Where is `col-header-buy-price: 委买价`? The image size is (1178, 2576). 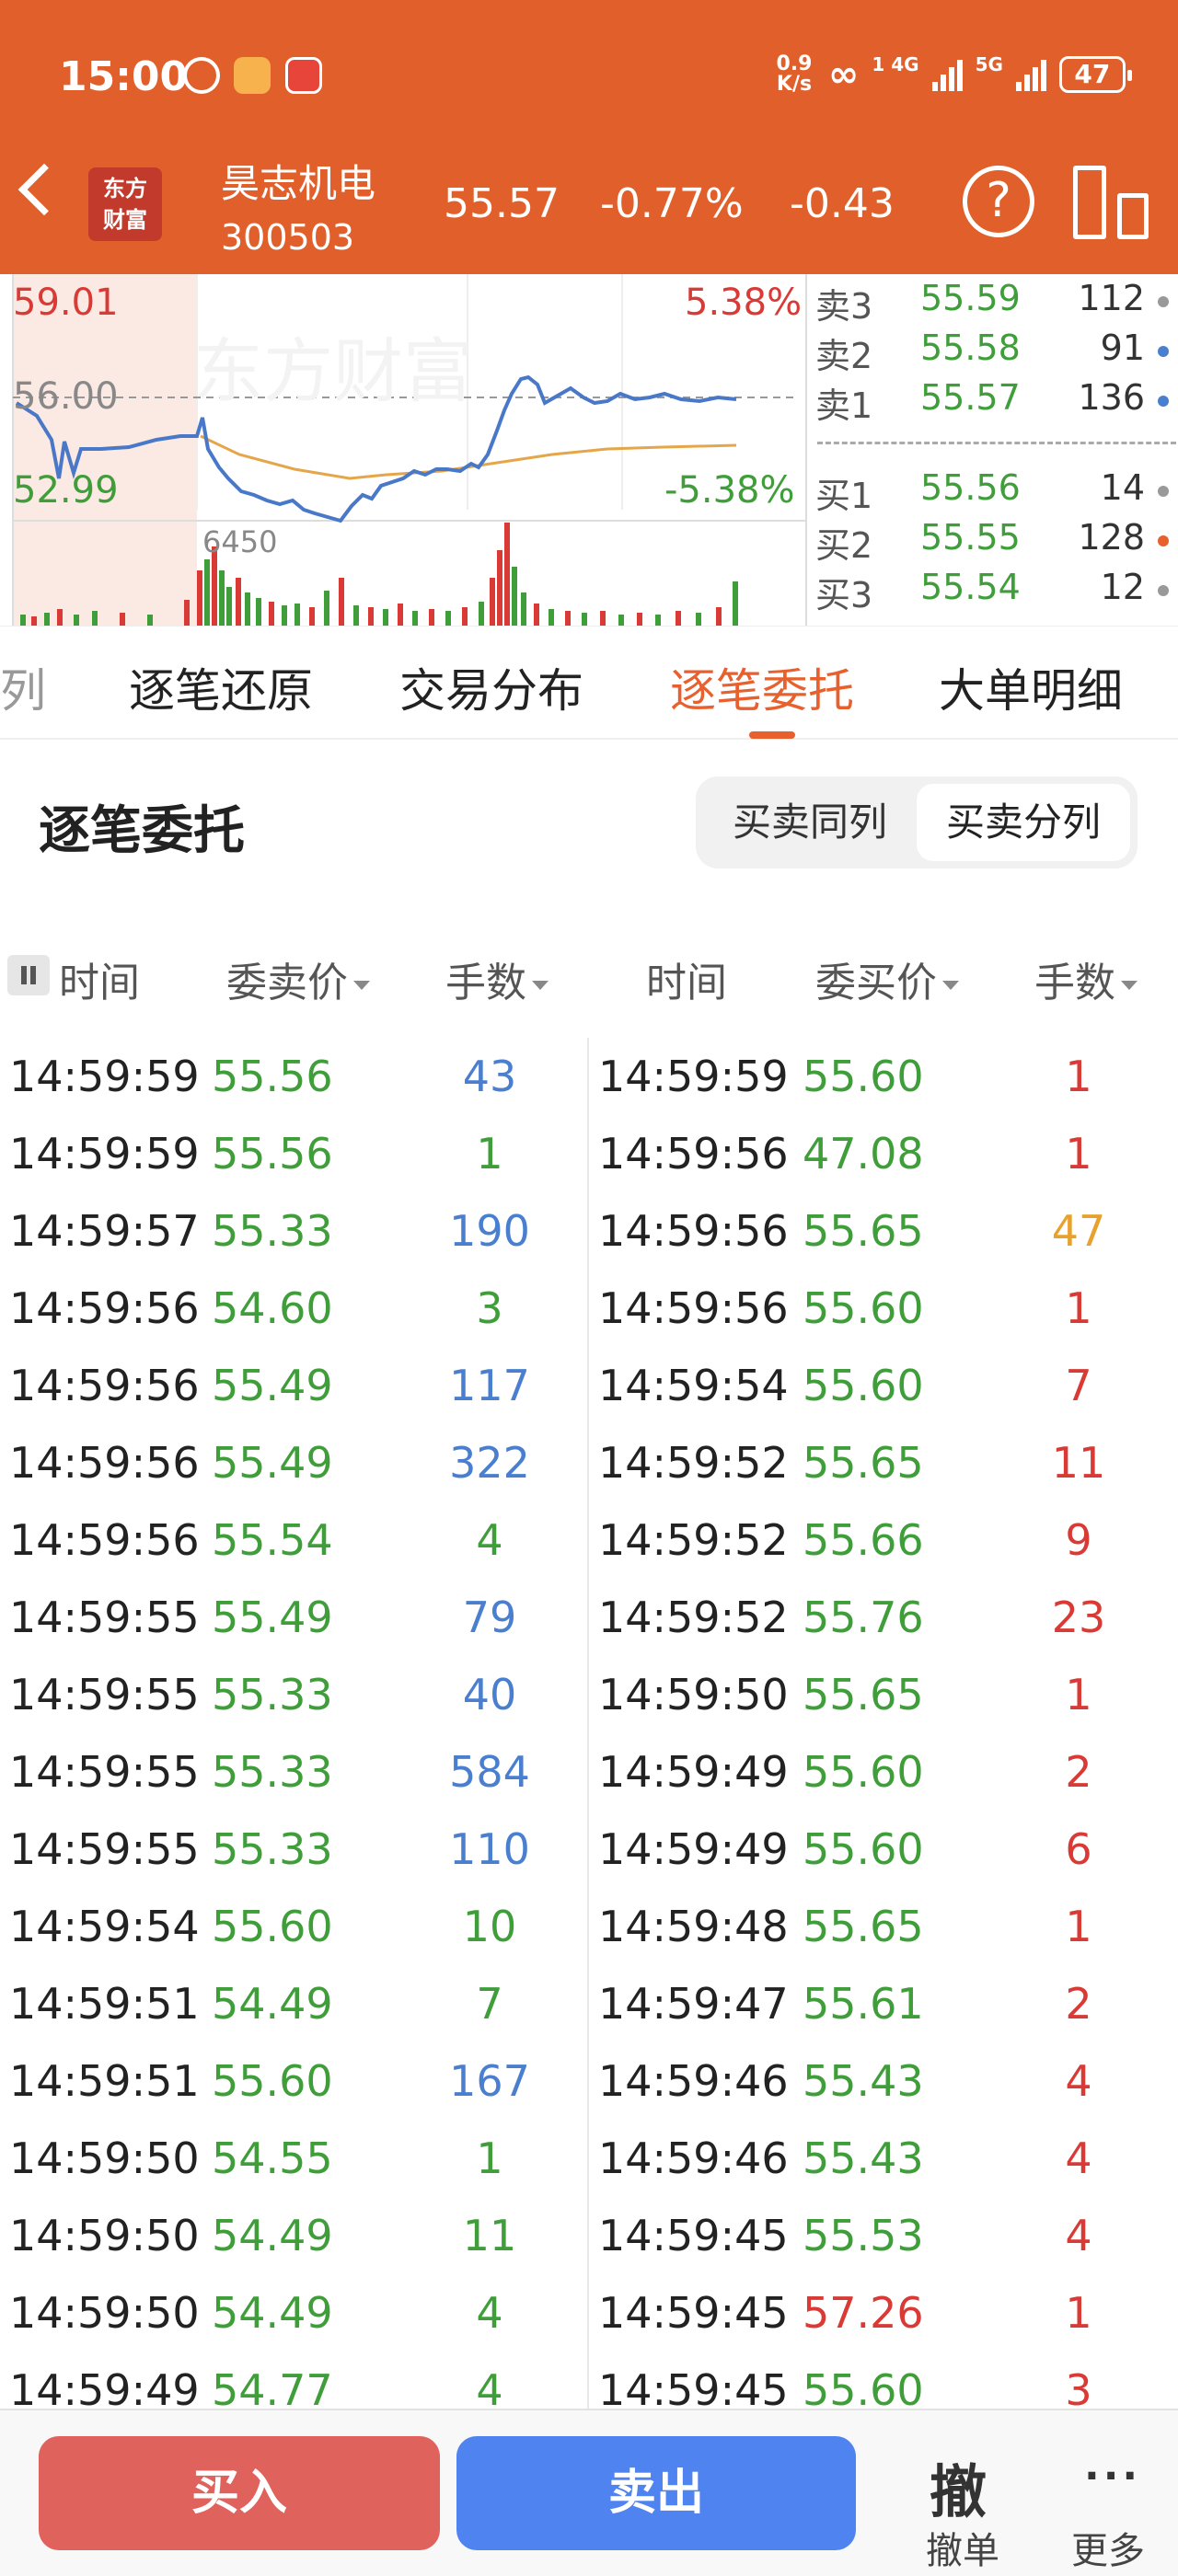
col-header-buy-price: 委买价 is located at coordinates (887, 978).